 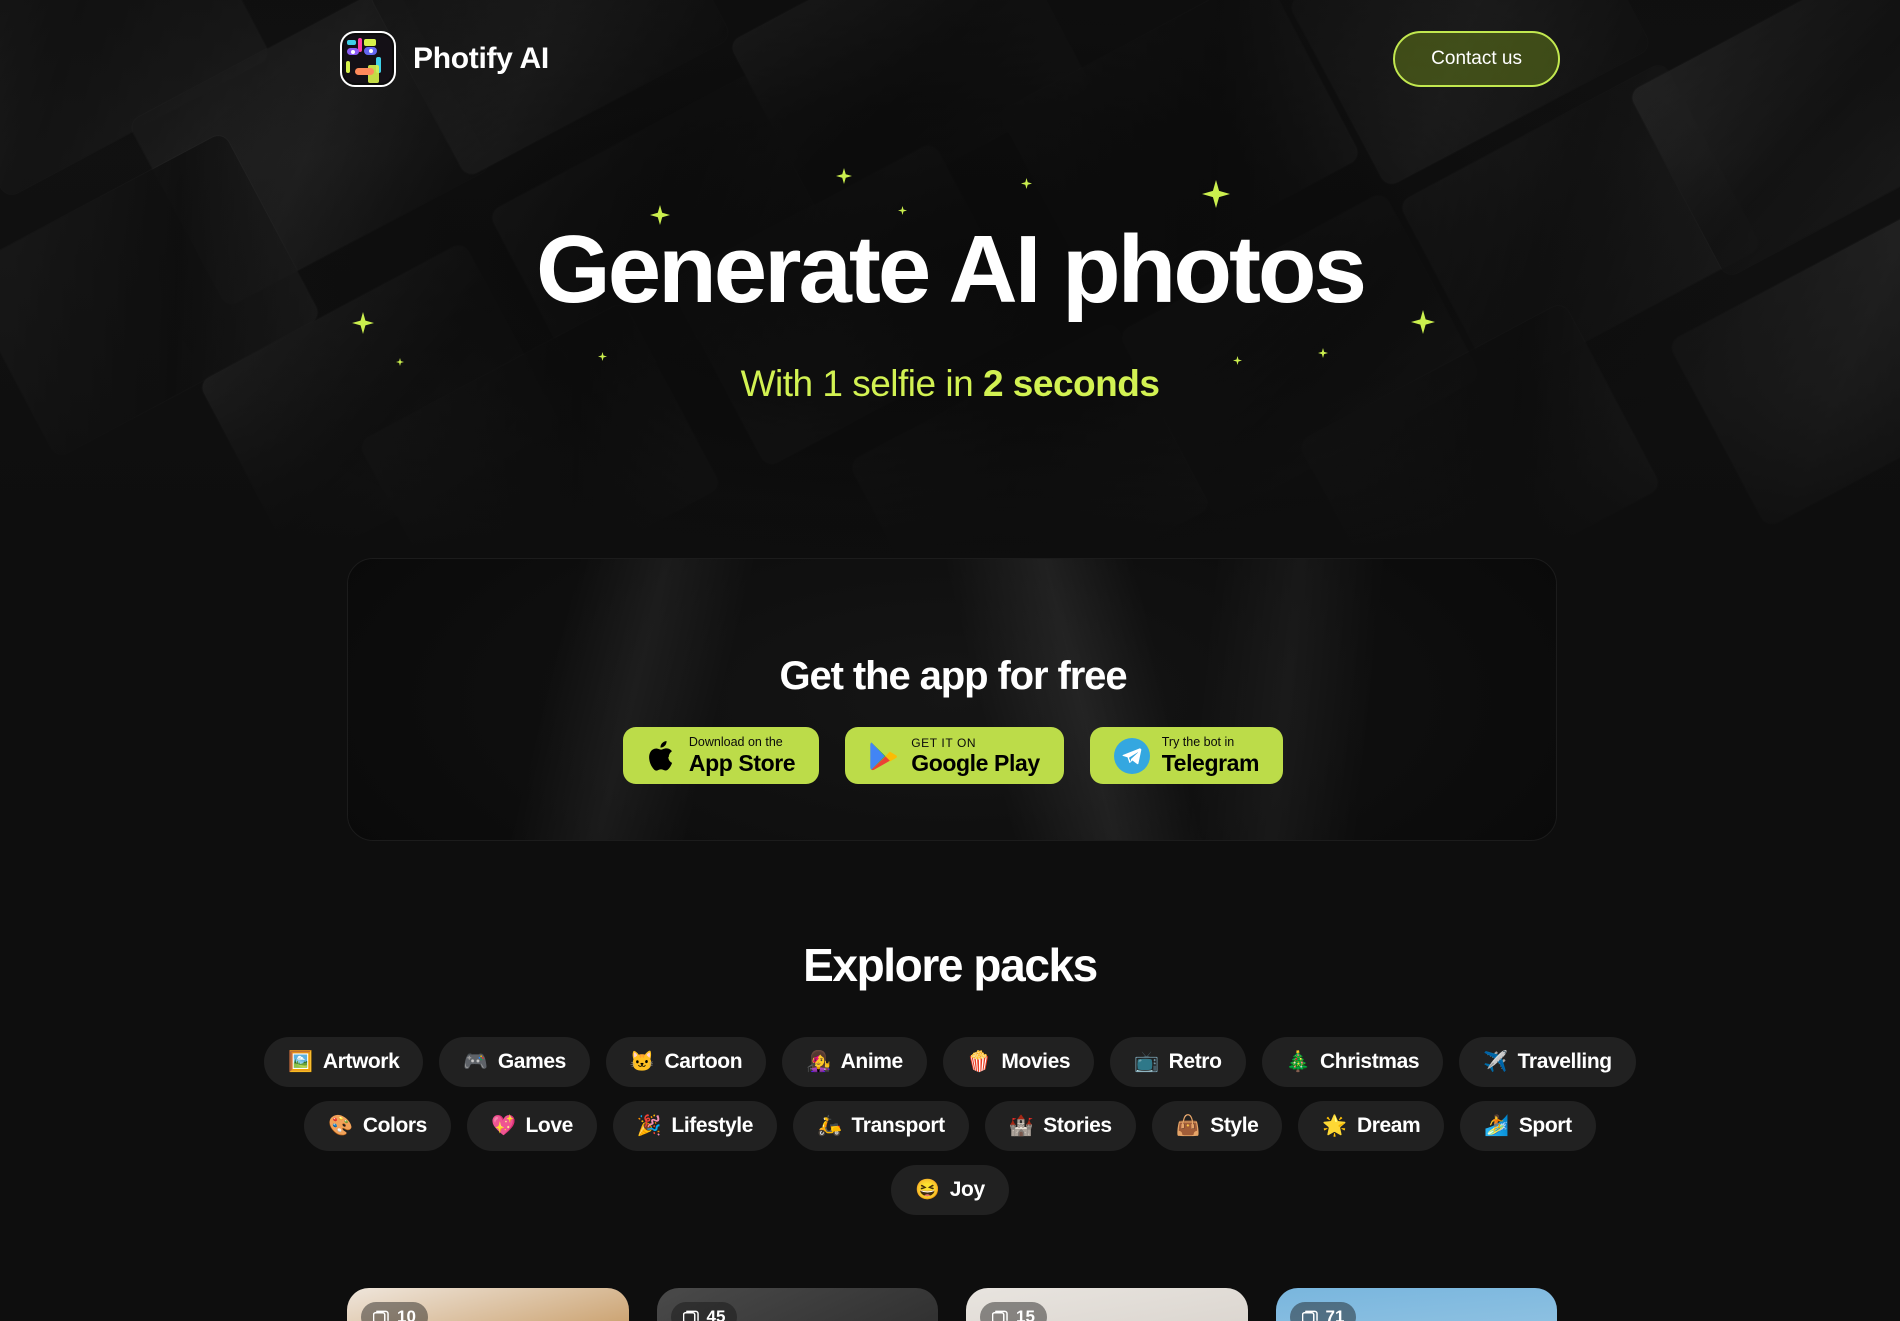 I want to click on pack-chip-cartoon: 🐱 Cartoon, so click(x=686, y=1062).